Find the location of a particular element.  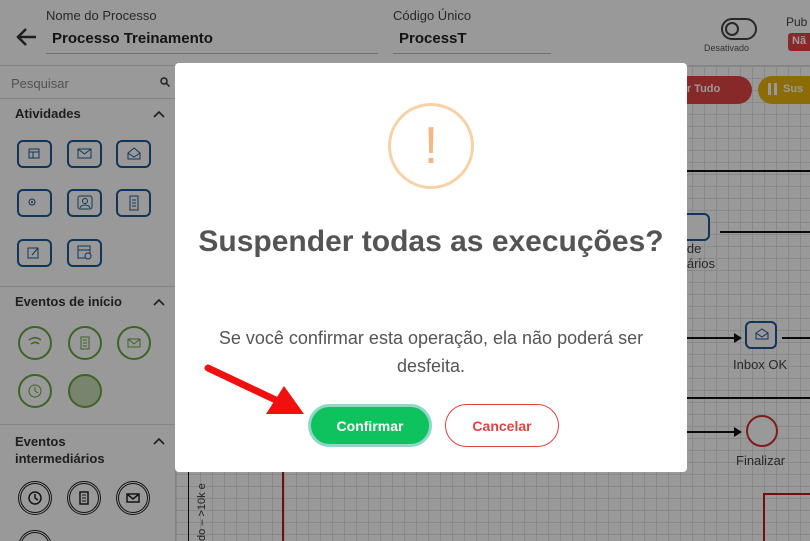

dialog-title: Suspender todas as execuções? is located at coordinates (431, 241).